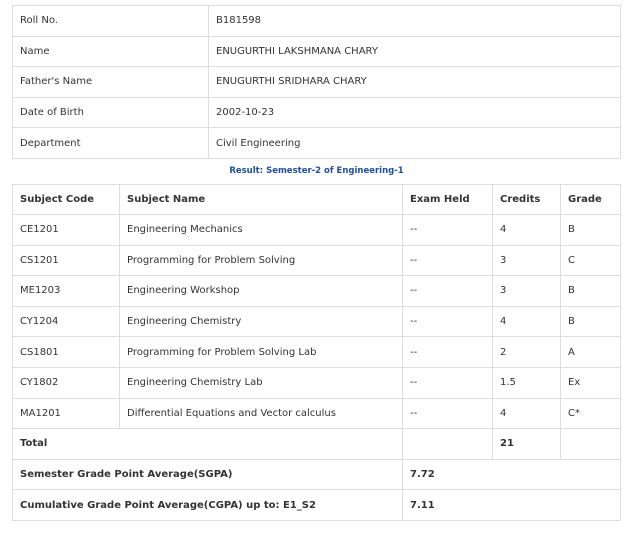 This screenshot has width=634, height=534. Describe the element at coordinates (66, 230) in the screenshot. I see `subject-code: CE1201` at that location.